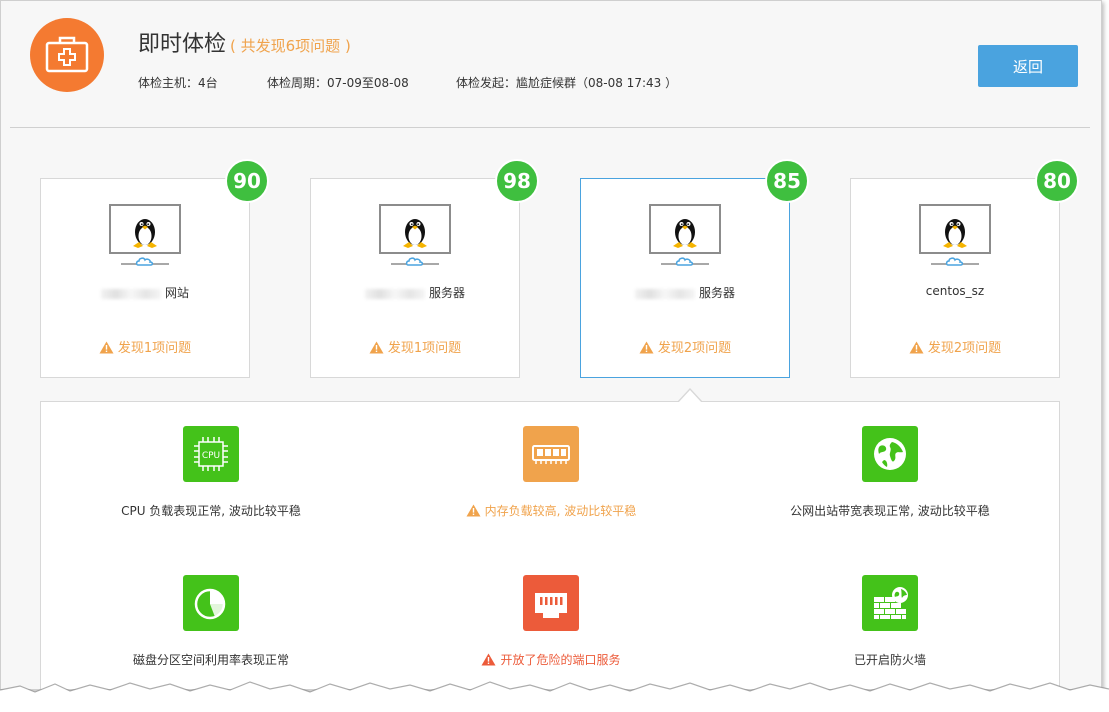 This screenshot has height=712, width=1109. Describe the element at coordinates (890, 603) in the screenshot. I see `firewall-icon` at that location.